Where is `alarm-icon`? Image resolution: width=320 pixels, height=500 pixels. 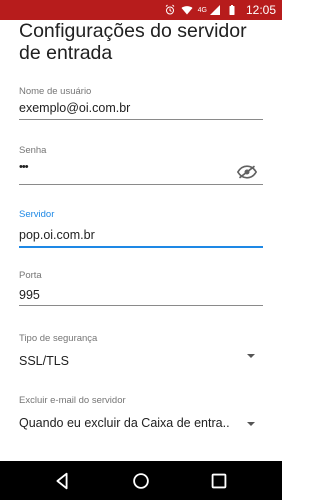 alarm-icon is located at coordinates (169, 9).